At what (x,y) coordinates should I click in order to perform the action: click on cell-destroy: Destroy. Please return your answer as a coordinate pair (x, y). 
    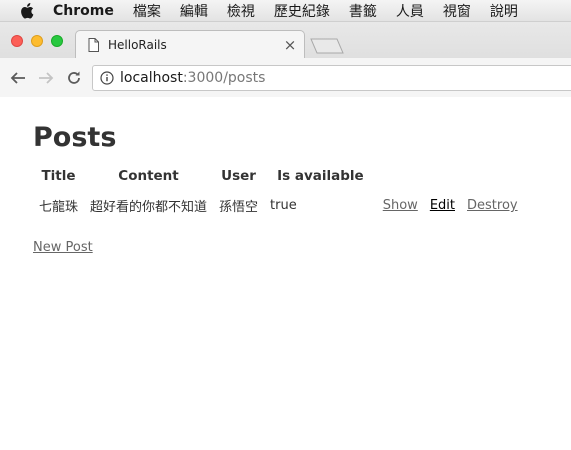
    Looking at the image, I should click on (492, 205).